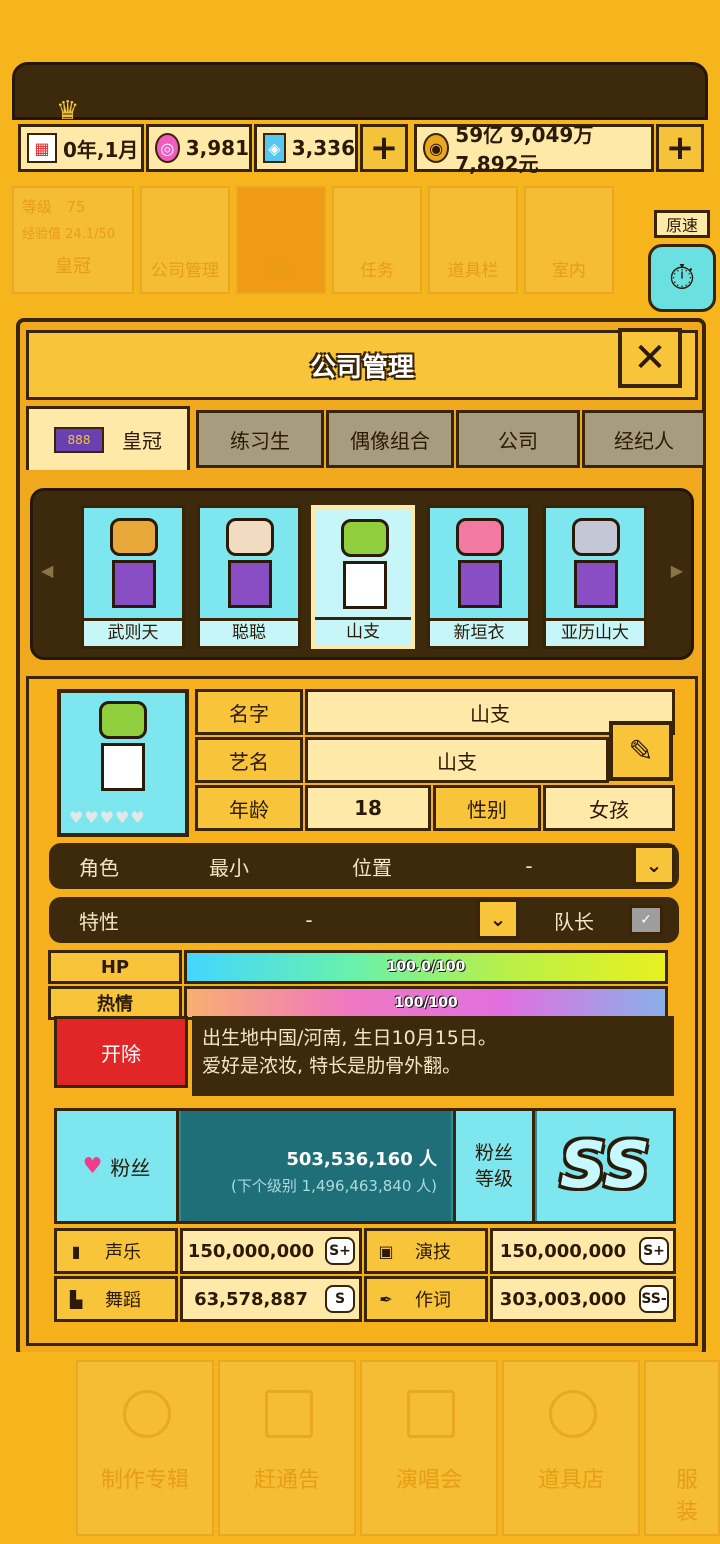 The height and width of the screenshot is (1544, 720). I want to click on character-name: 新垣衣, so click(479, 632).